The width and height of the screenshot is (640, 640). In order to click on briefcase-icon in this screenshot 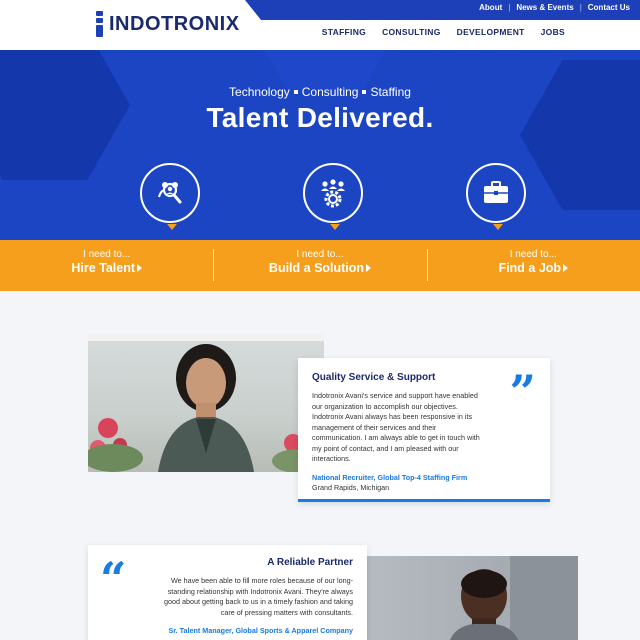, I will do `click(496, 196)`.